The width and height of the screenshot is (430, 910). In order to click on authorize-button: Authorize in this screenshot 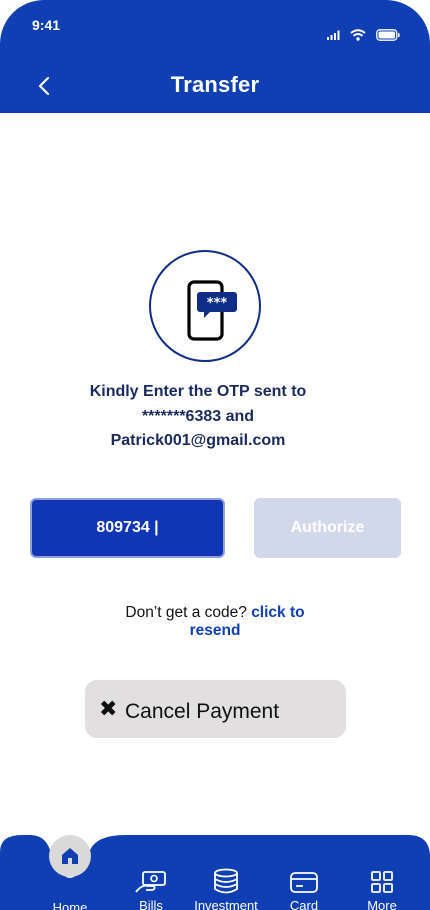, I will do `click(327, 528)`.